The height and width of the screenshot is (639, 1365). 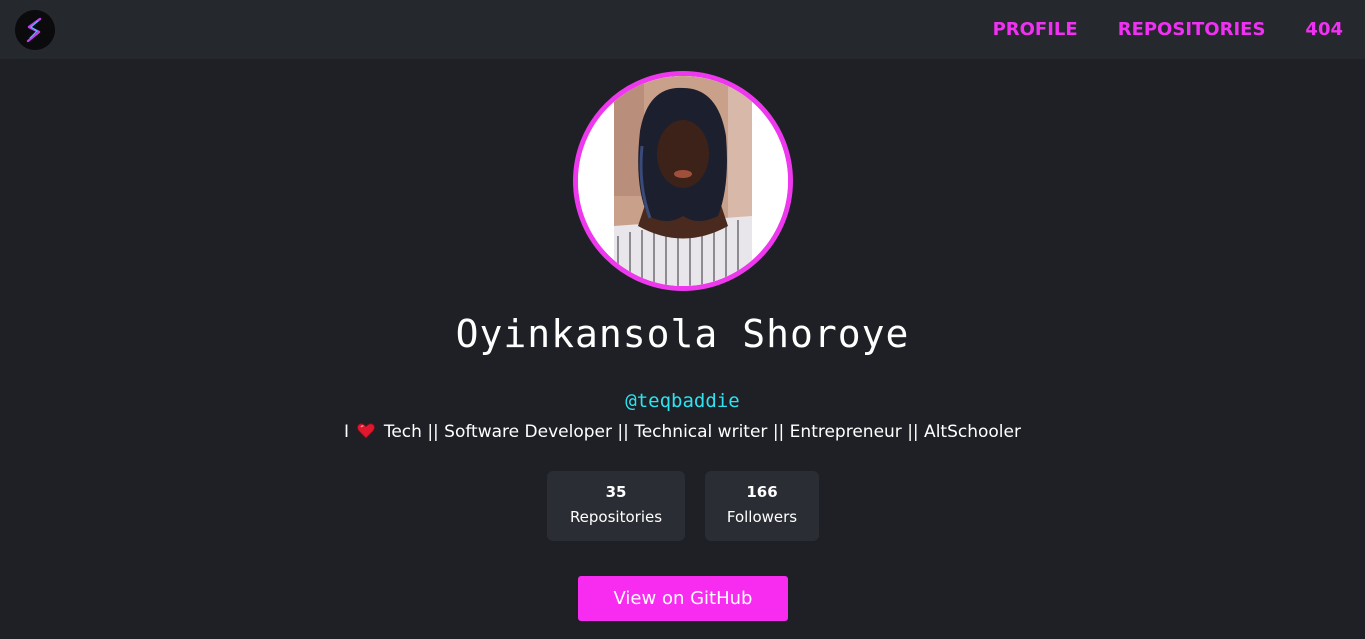 I want to click on view-on-github-button: View on GitHub, so click(x=683, y=598).